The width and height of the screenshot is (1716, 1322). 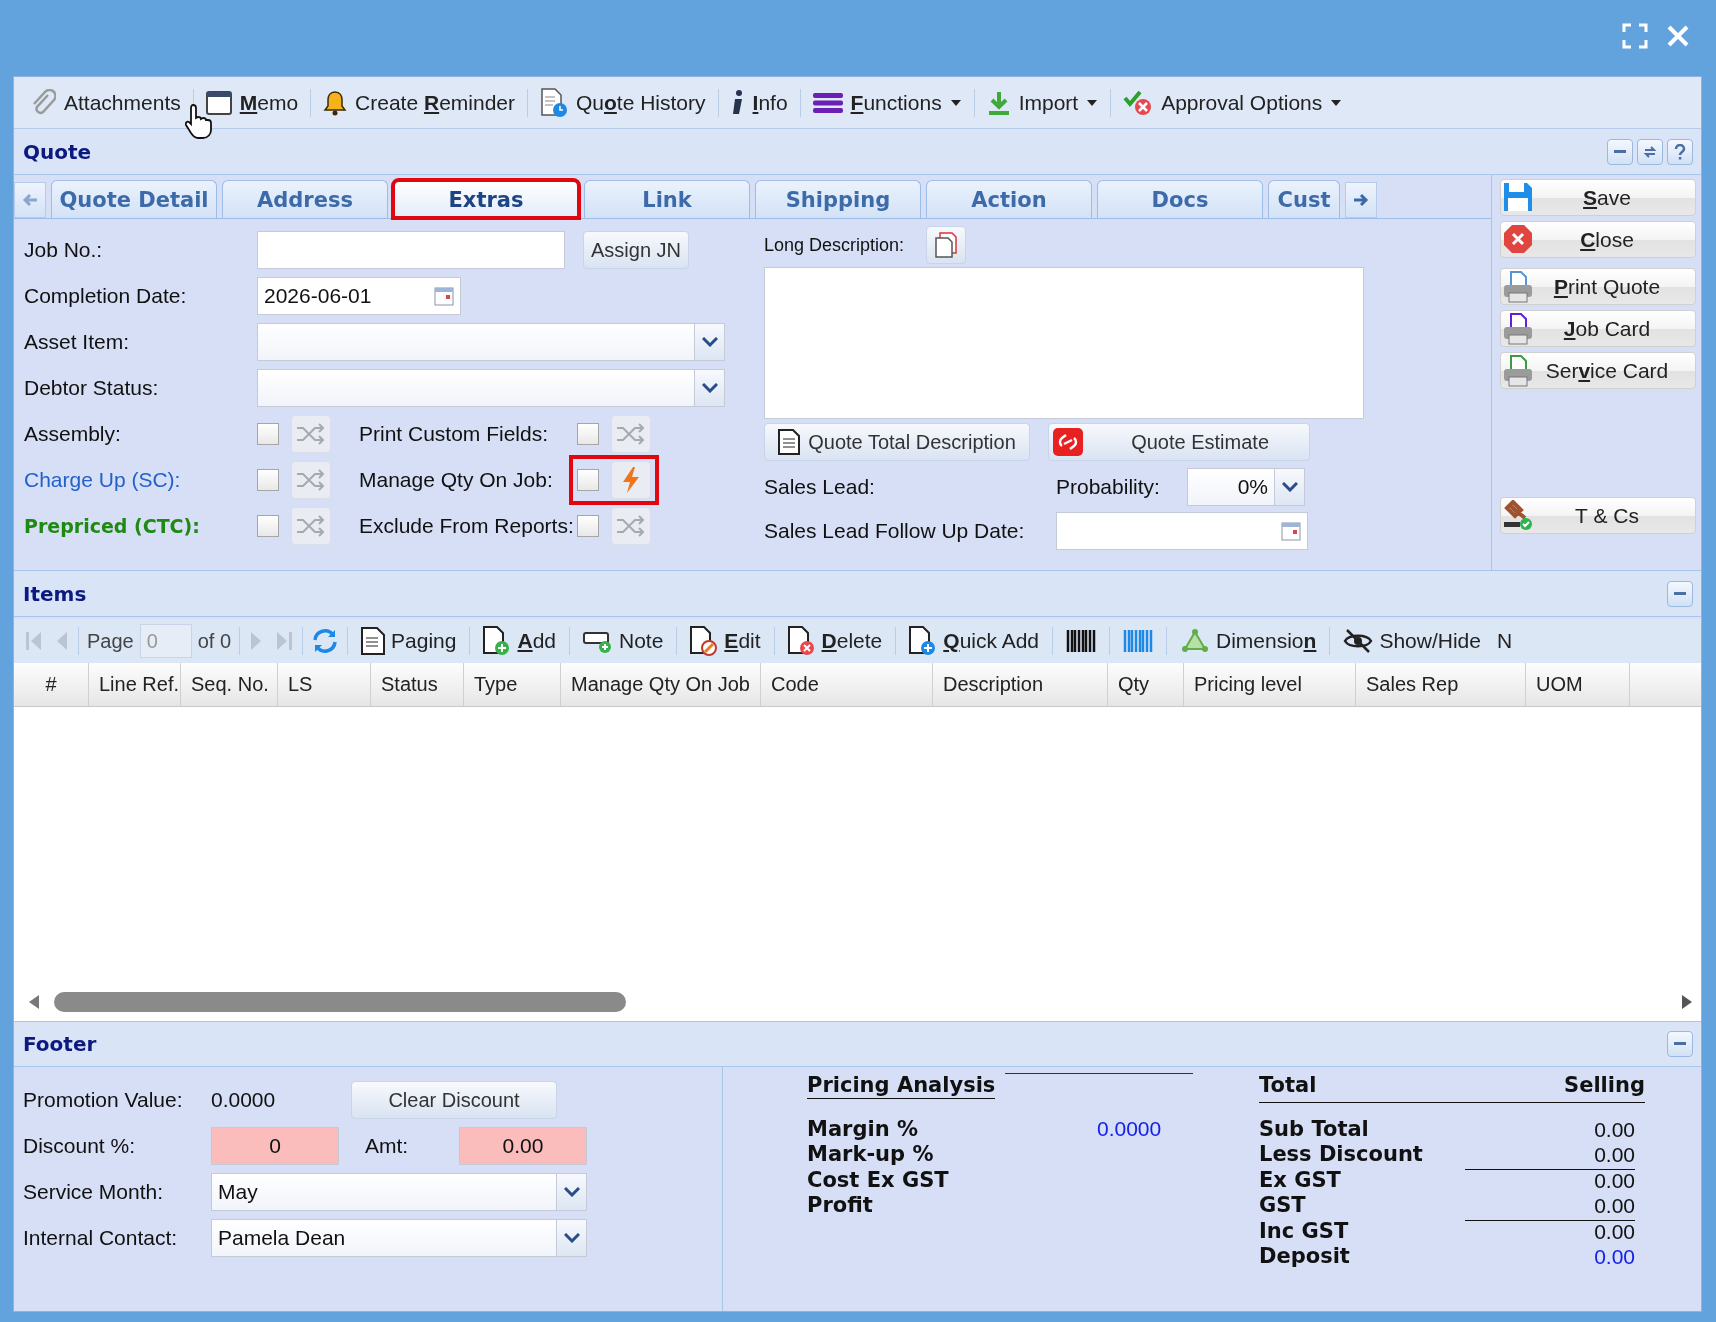 I want to click on toolbar-button: Memo, so click(x=252, y=102).